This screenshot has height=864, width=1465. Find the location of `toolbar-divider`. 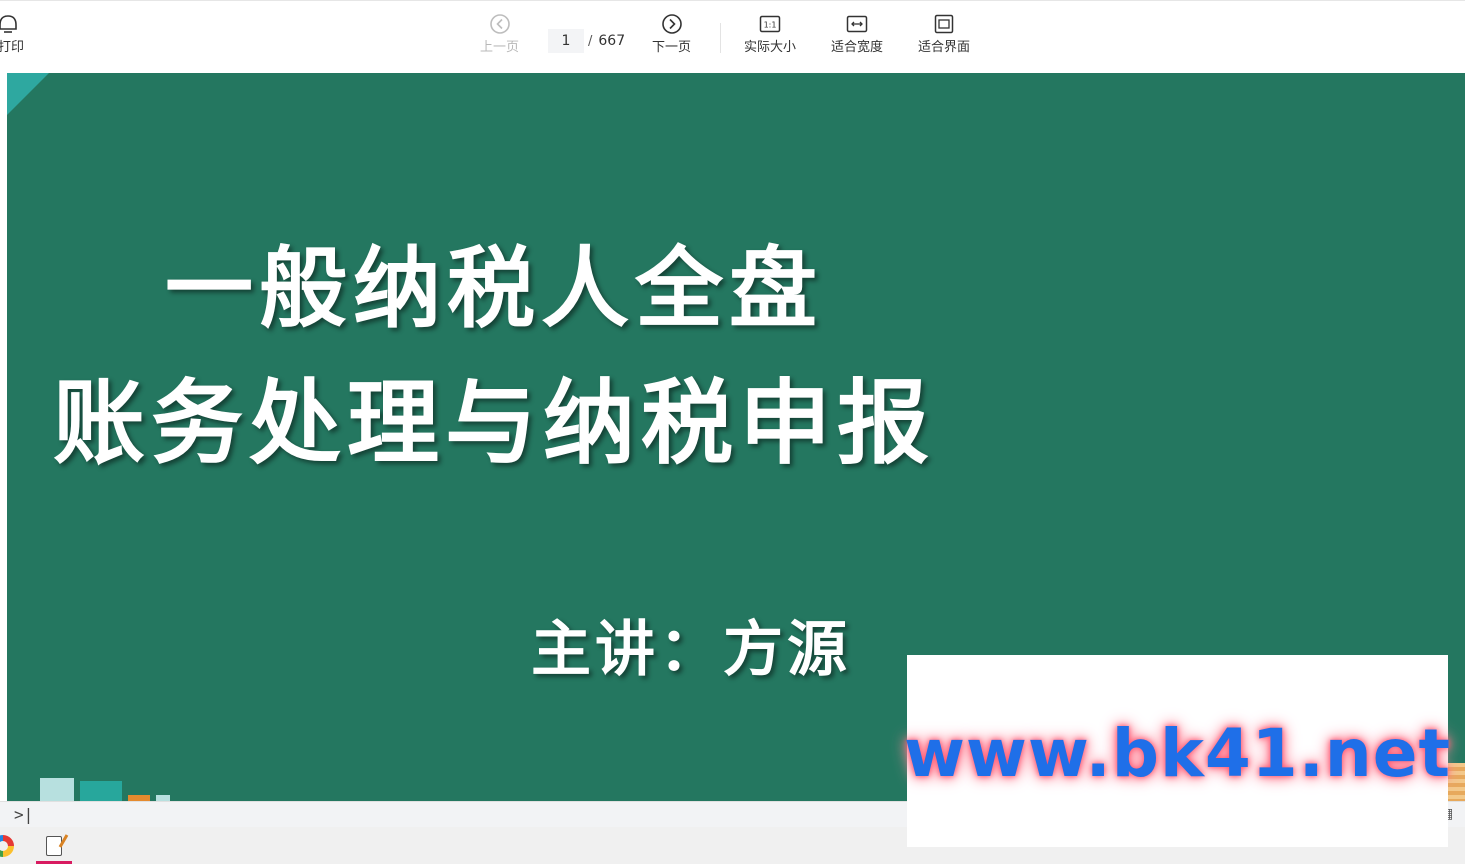

toolbar-divider is located at coordinates (720, 38).